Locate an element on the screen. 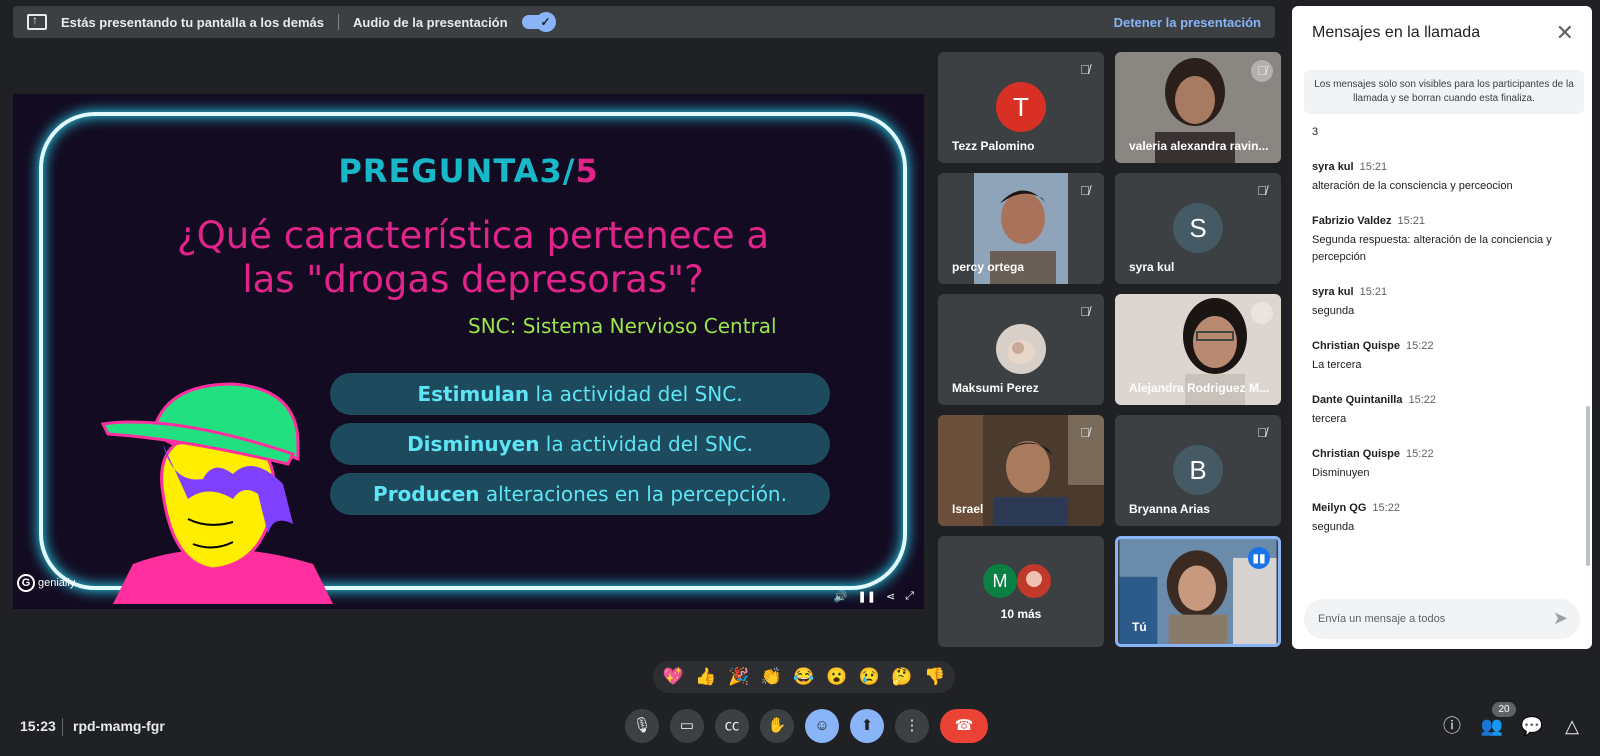  more-options-icon: ⋮ is located at coordinates (912, 726).